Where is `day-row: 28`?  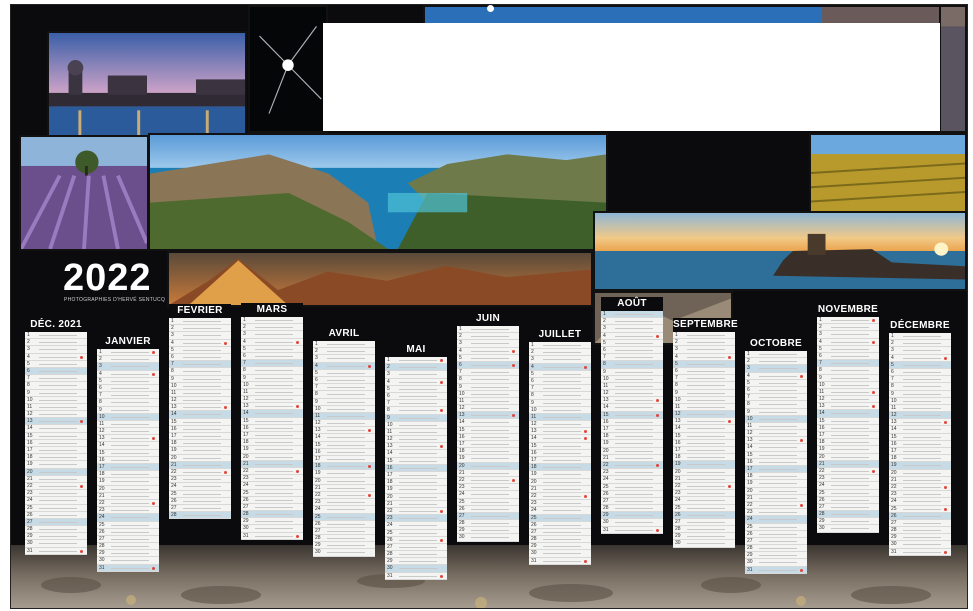
day-row: 28 is located at coordinates (776, 549).